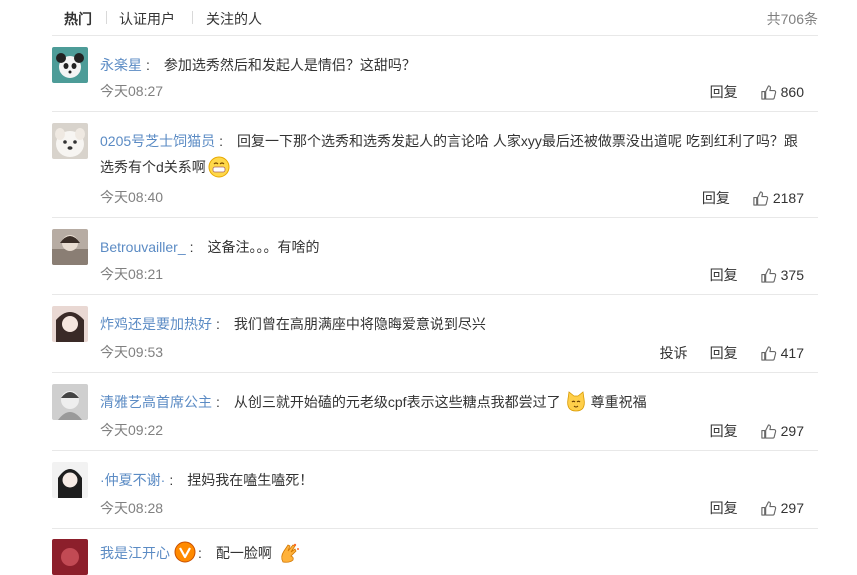 Image resolution: width=857 pixels, height=575 pixels. I want to click on tab-following: 关注的人, so click(234, 19).